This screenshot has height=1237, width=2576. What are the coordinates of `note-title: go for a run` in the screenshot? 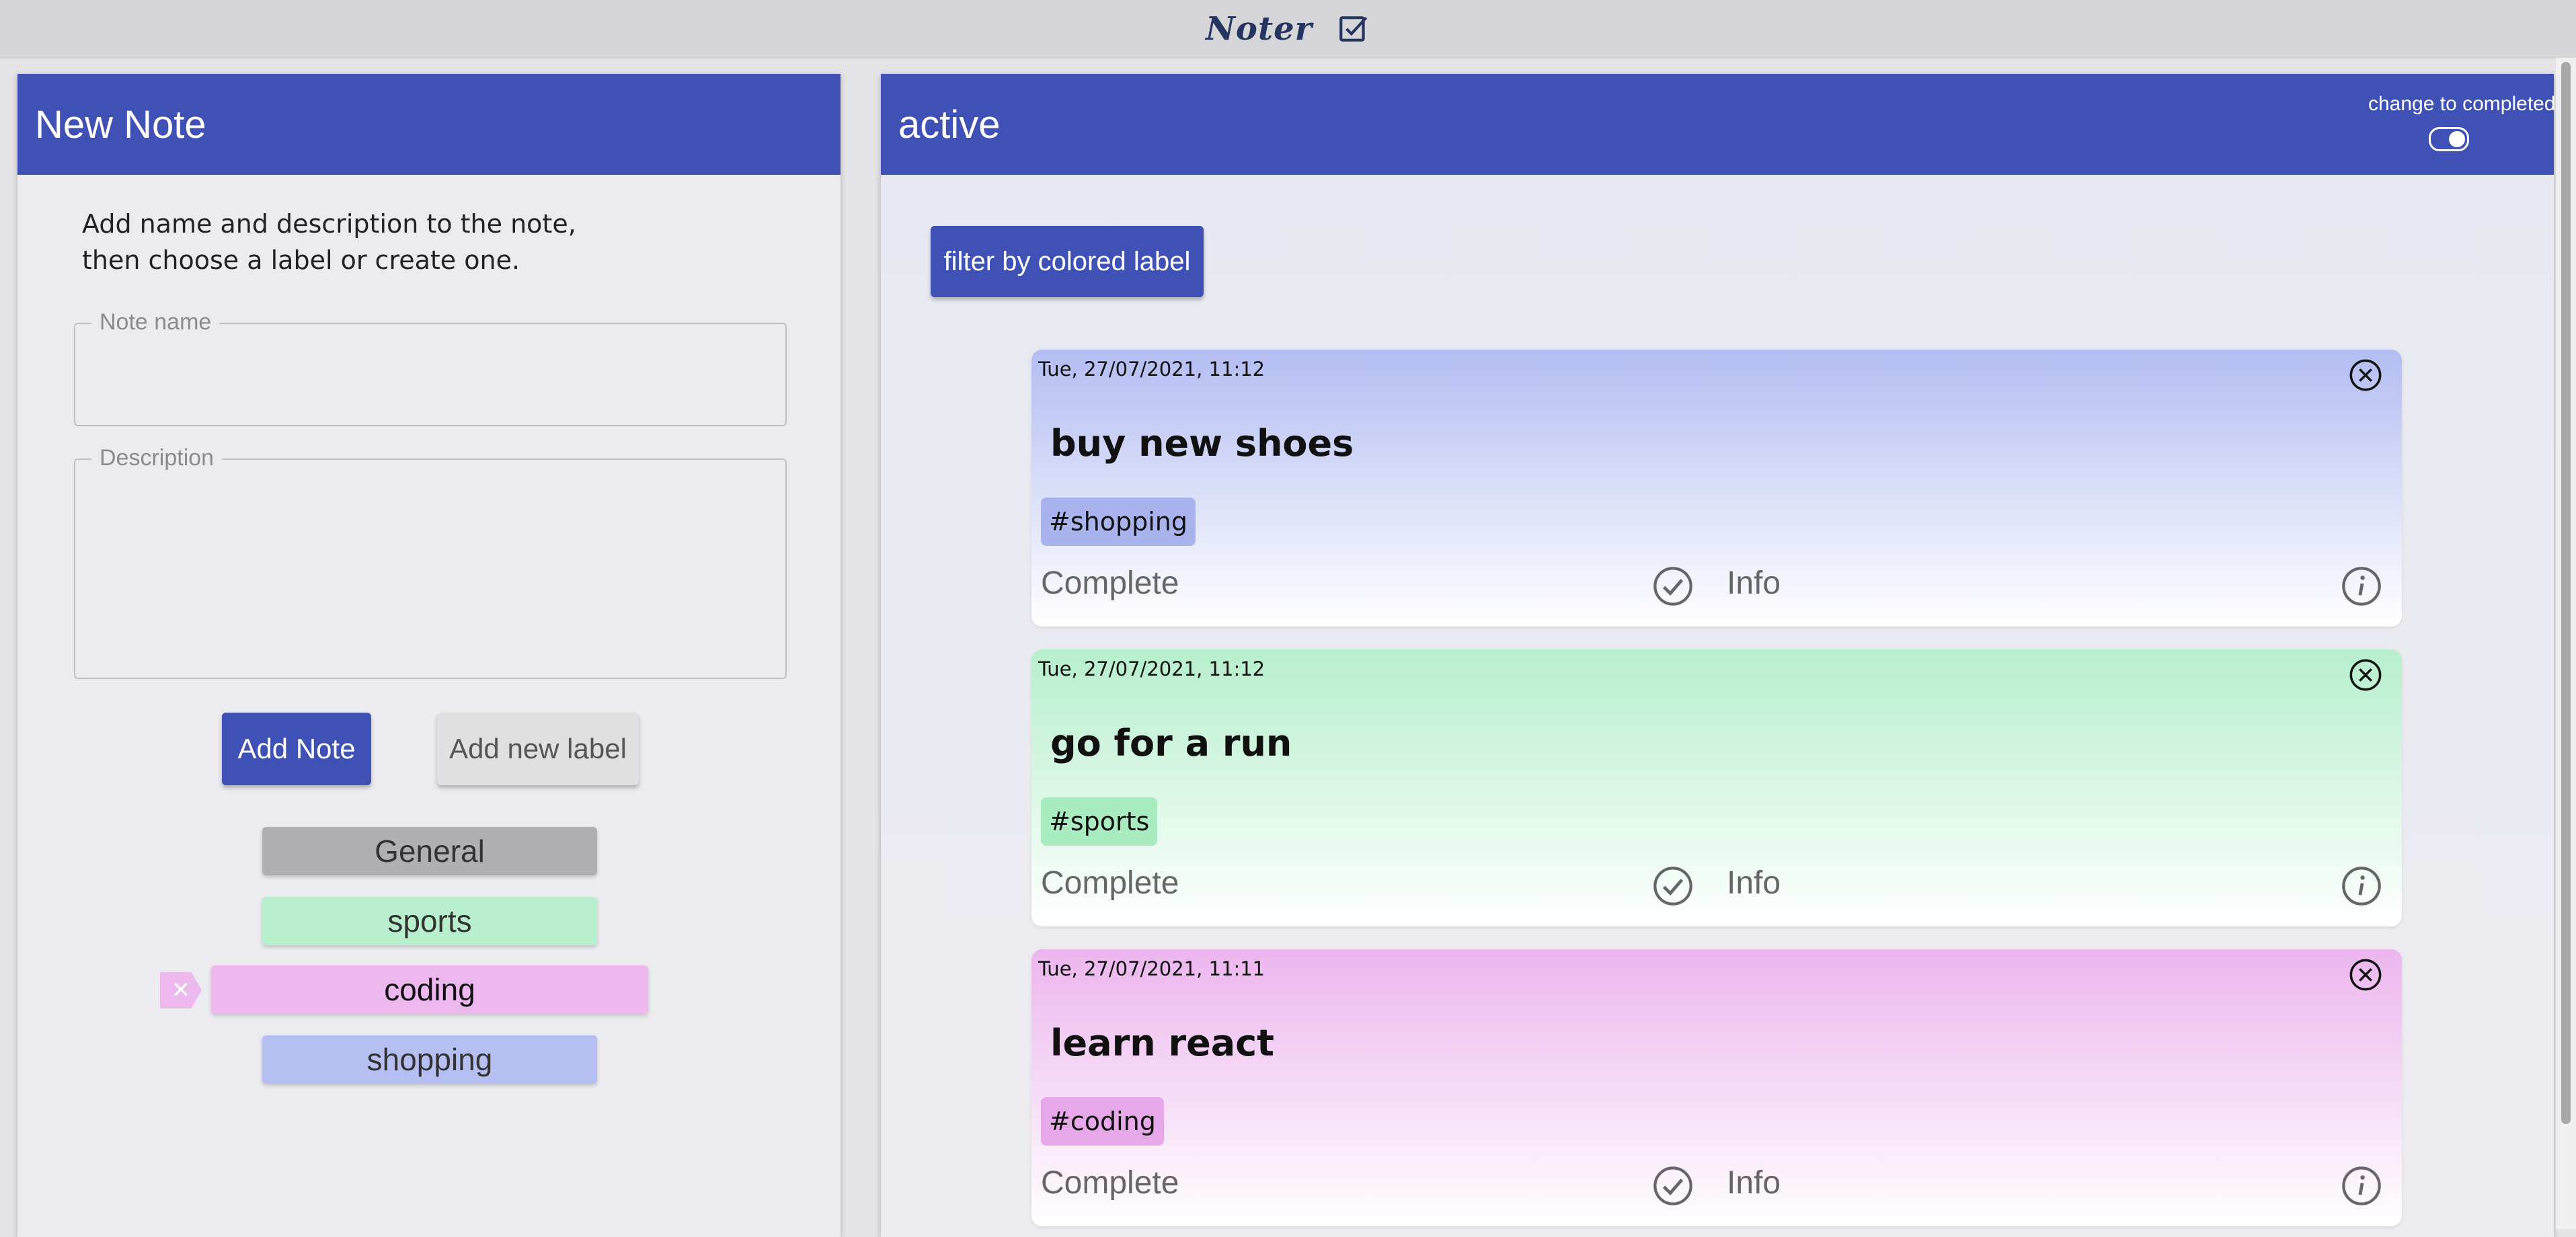 It's located at (1171, 743).